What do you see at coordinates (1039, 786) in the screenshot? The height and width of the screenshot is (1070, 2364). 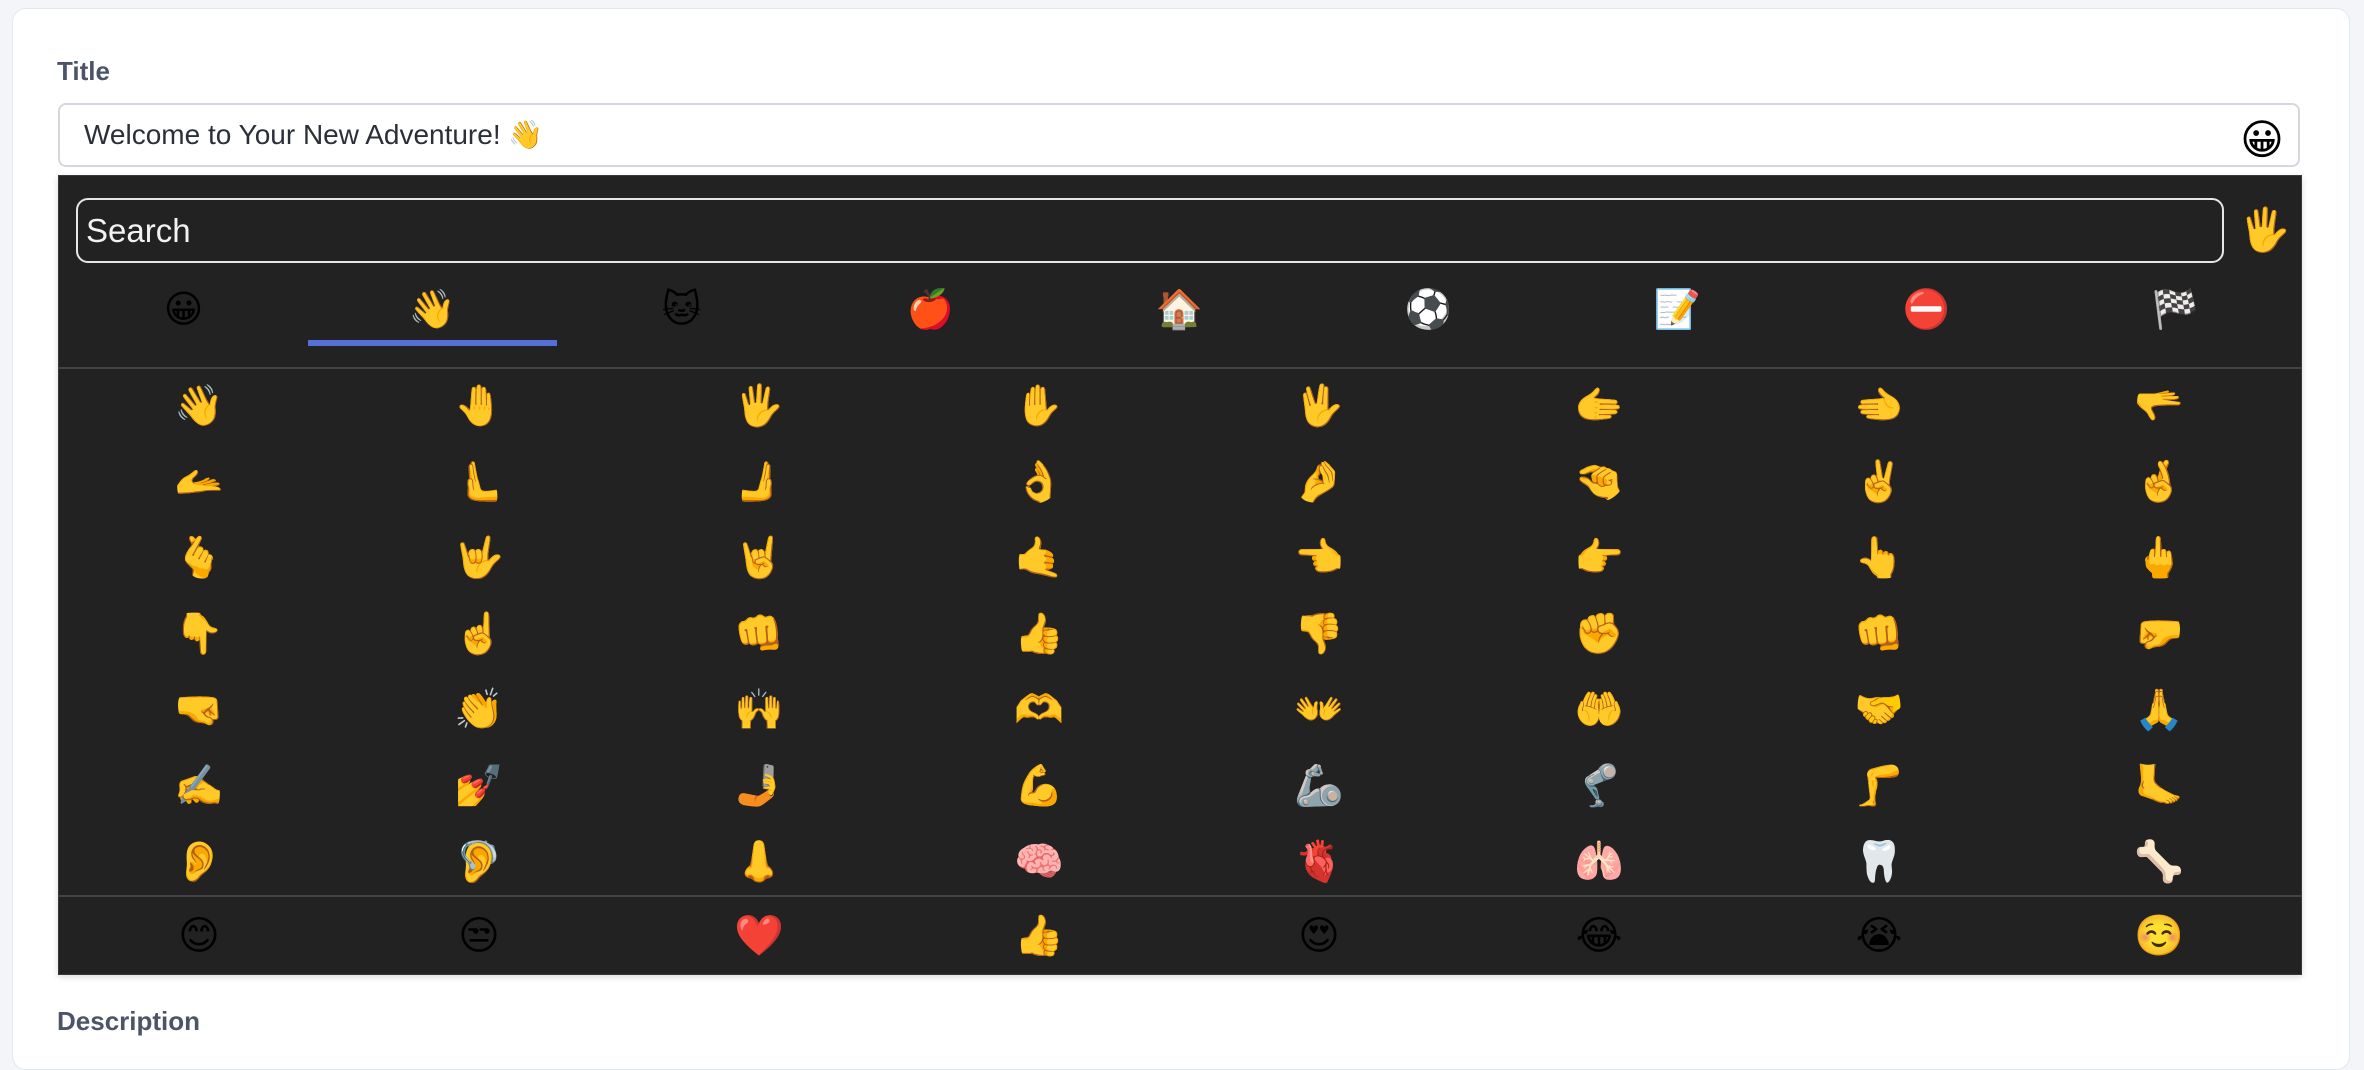 I see `emoji-cell: 💪` at bounding box center [1039, 786].